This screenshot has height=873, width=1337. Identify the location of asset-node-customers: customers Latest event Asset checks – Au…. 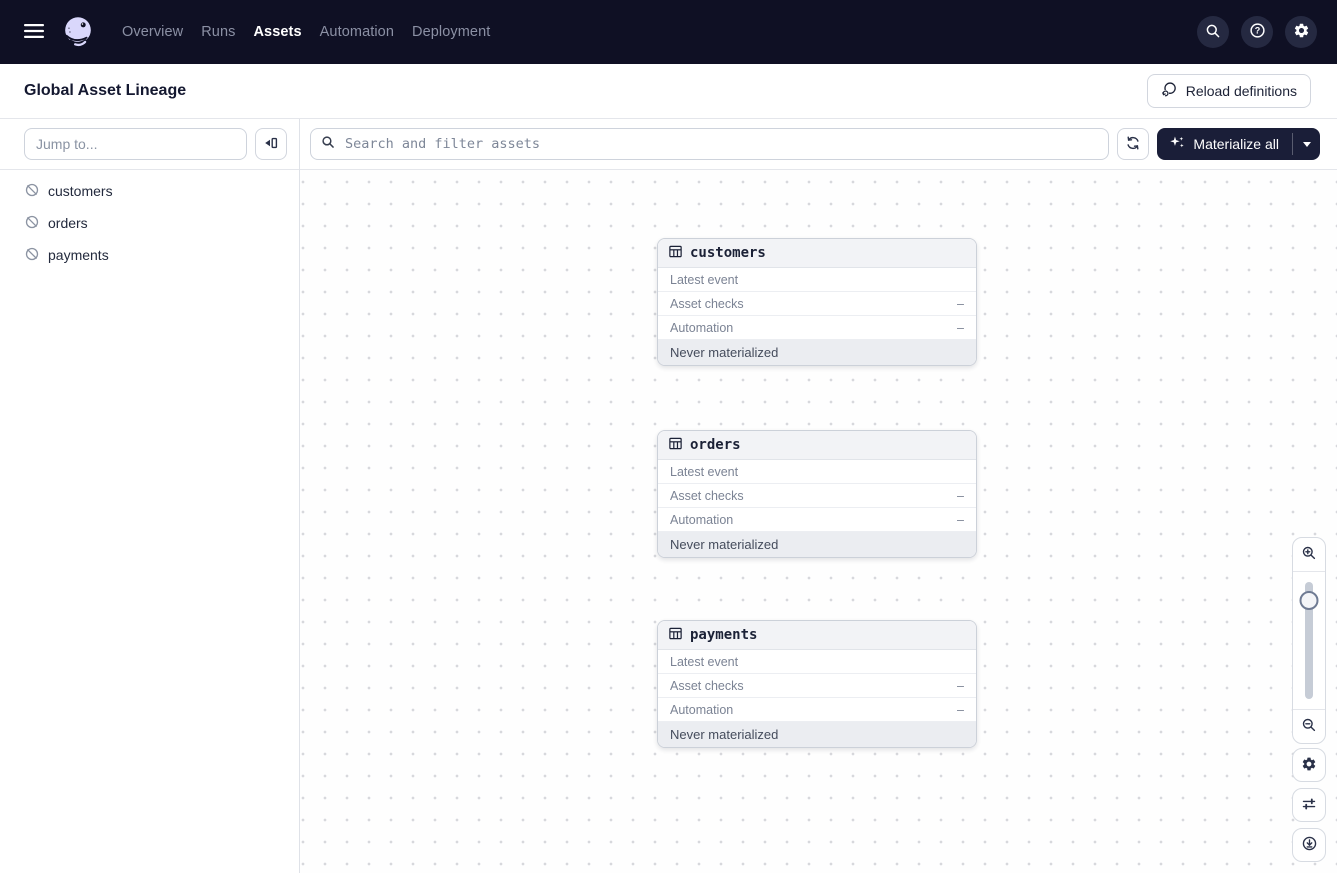
(817, 302).